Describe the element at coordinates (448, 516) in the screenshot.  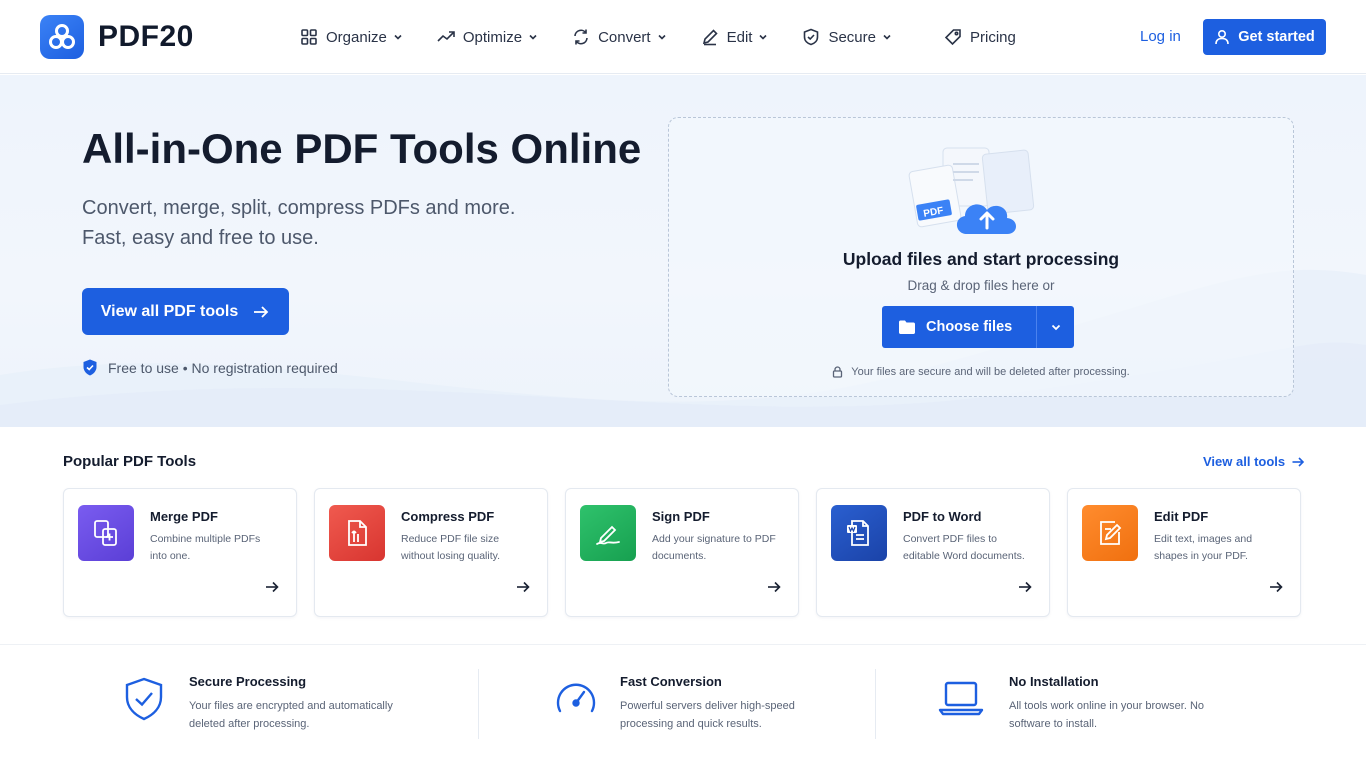
I see `tool-card-title: Compress PDF` at that location.